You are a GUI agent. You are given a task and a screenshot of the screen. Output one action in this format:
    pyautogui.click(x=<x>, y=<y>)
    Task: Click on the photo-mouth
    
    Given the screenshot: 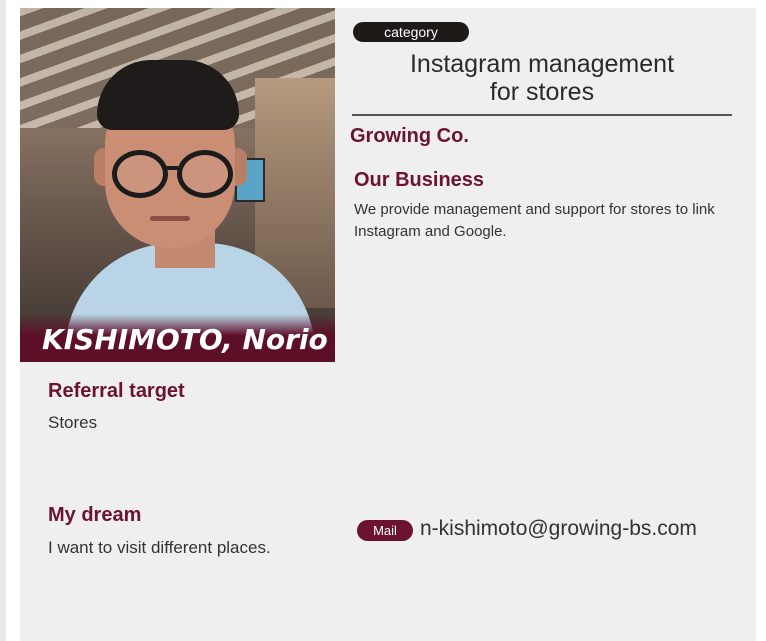 What is the action you would take?
    pyautogui.click(x=170, y=218)
    